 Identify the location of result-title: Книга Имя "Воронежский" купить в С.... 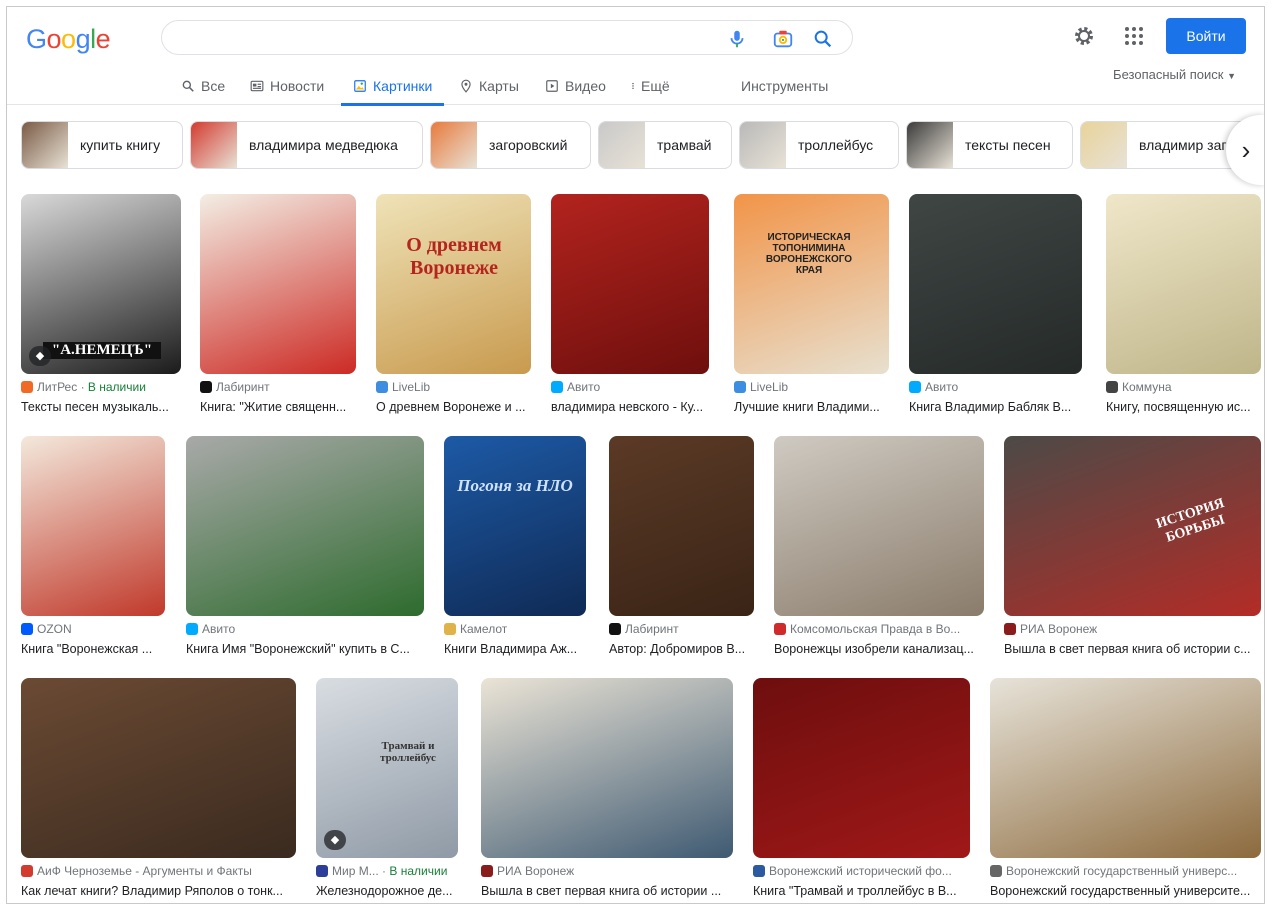
(305, 649).